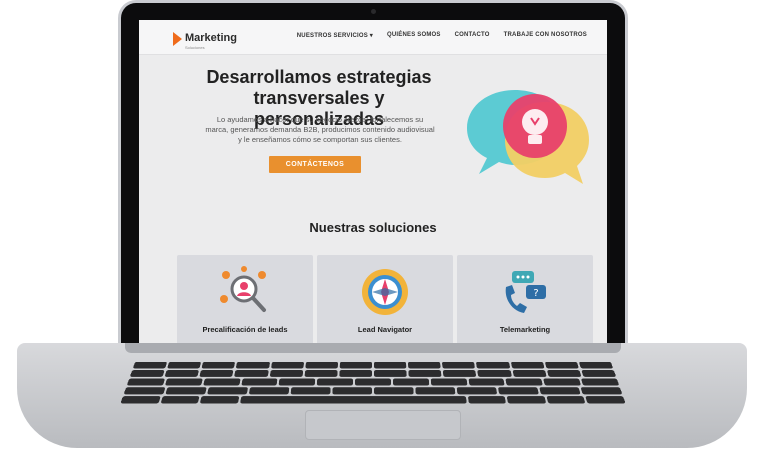 Image resolution: width=764 pixels, height=453 pixels. I want to click on card-precalificacion: Precalificación de leads, so click(245, 301).